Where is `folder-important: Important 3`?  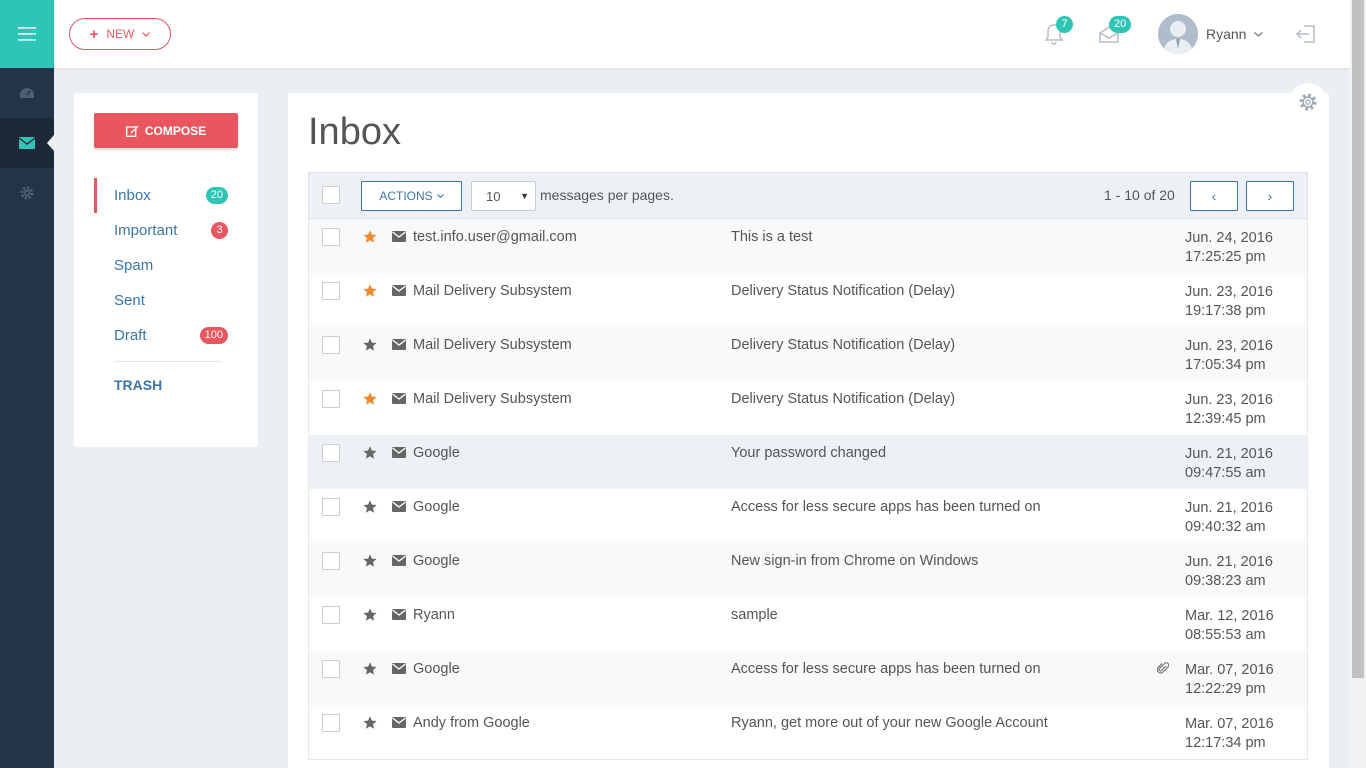 folder-important: Important 3 is located at coordinates (161, 230).